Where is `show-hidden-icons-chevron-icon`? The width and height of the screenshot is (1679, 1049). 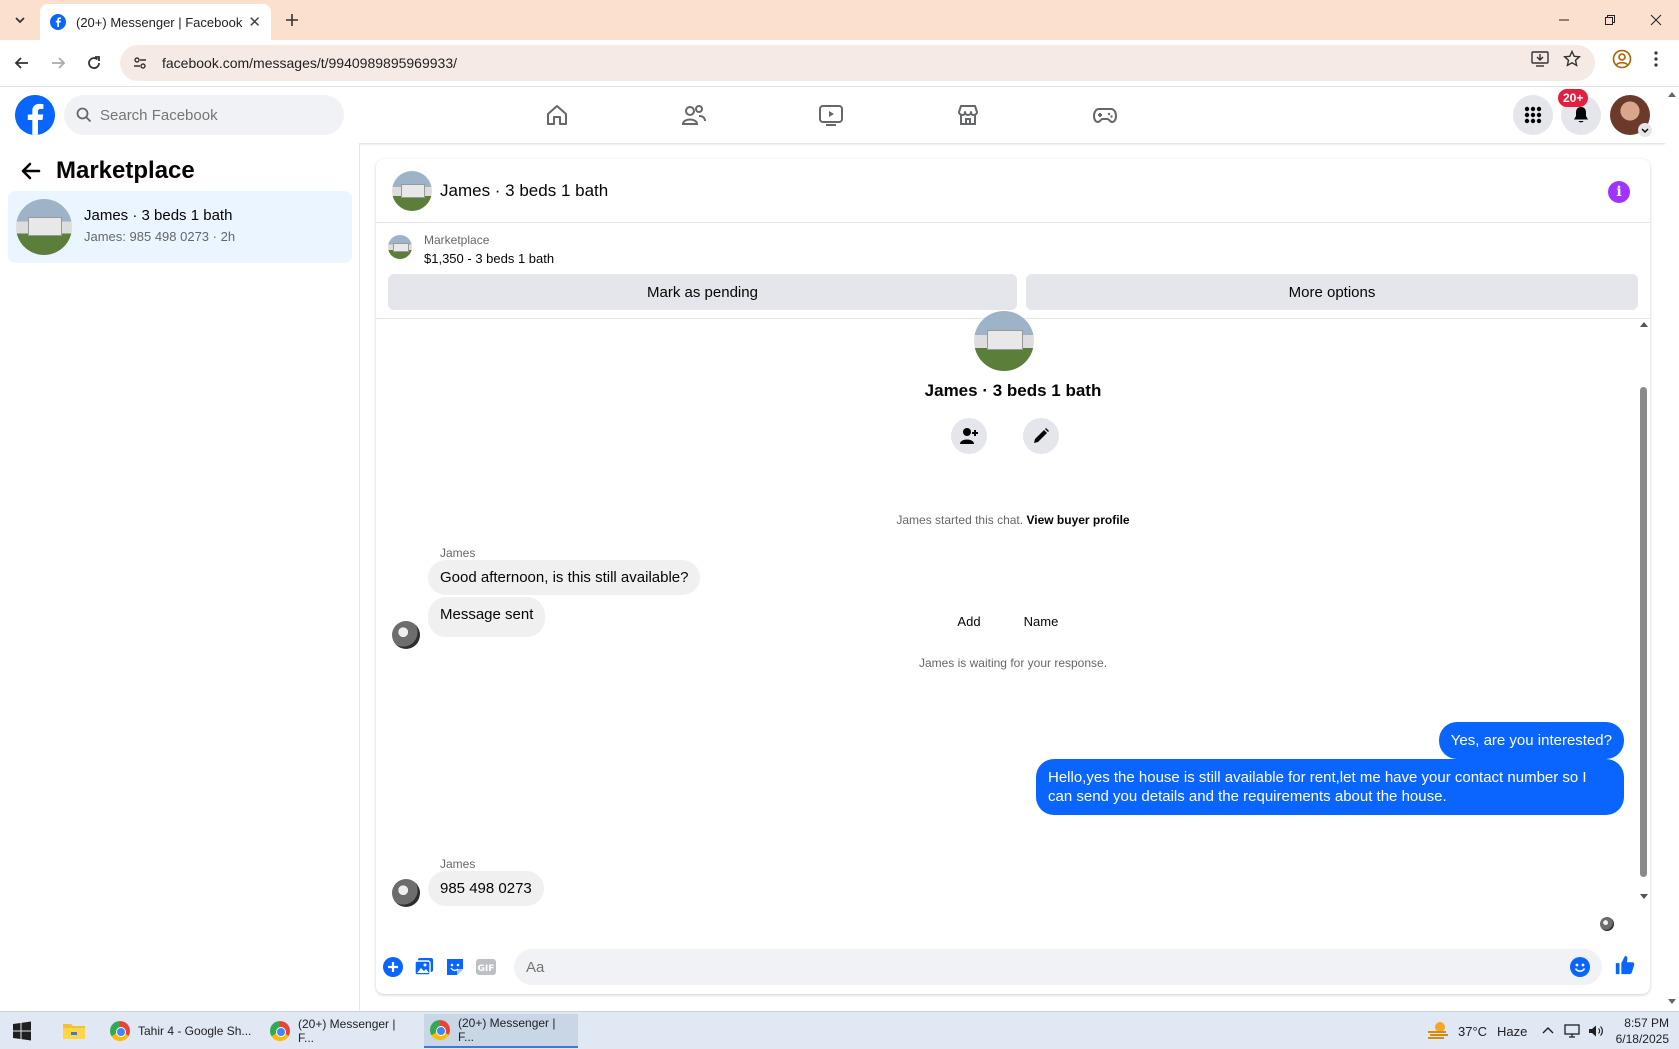
show-hidden-icons-chevron-icon is located at coordinates (1548, 1031).